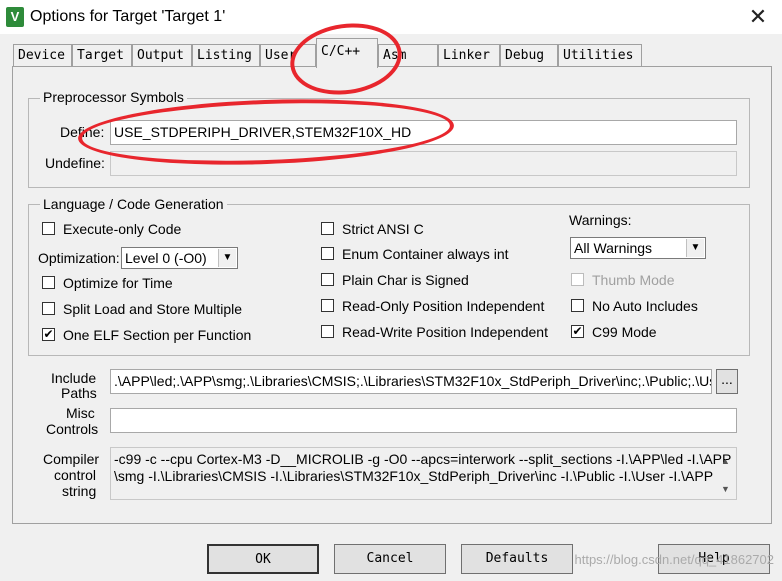 The width and height of the screenshot is (782, 581). I want to click on warnings-select: All Warnings ▼, so click(638, 248).